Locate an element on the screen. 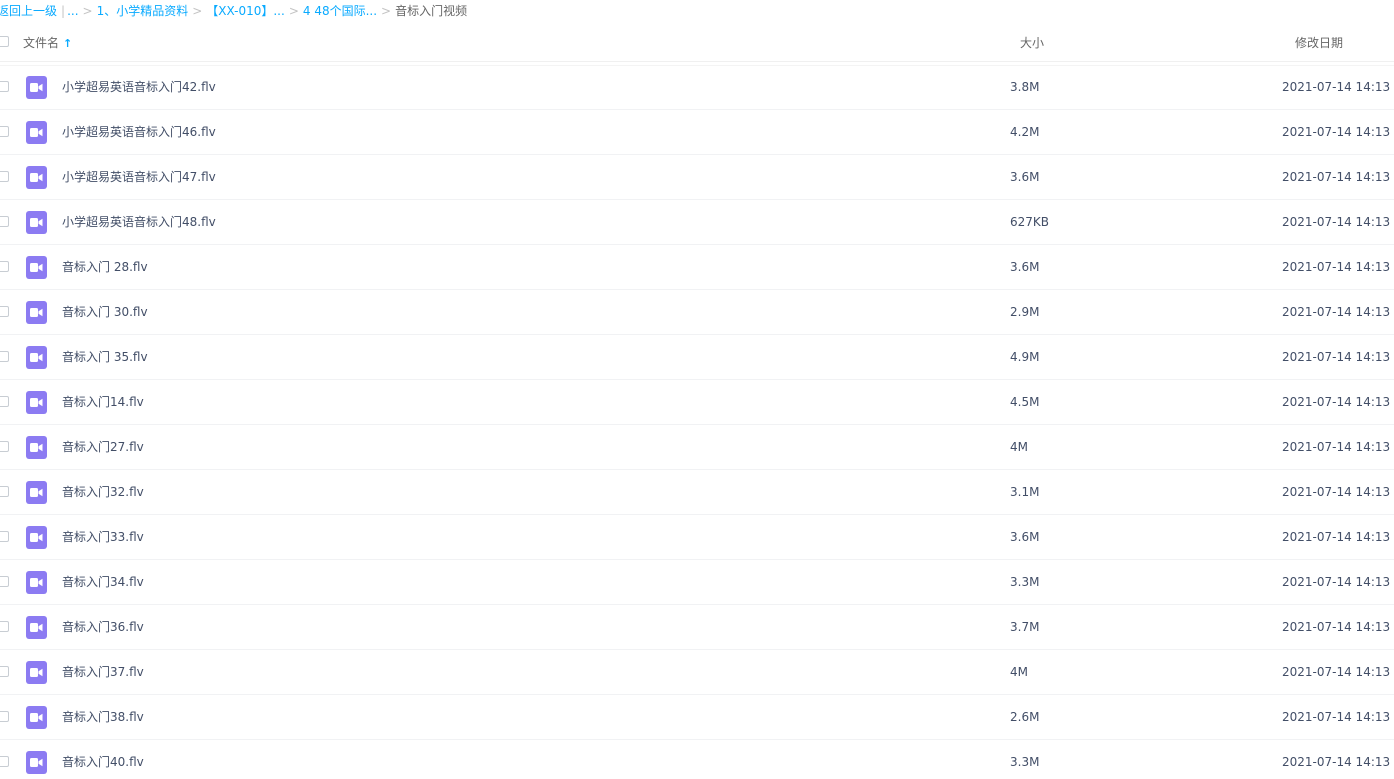 This screenshot has height=779, width=1394. file-name: 小学超易英语音标入门42.flv is located at coordinates (139, 87).